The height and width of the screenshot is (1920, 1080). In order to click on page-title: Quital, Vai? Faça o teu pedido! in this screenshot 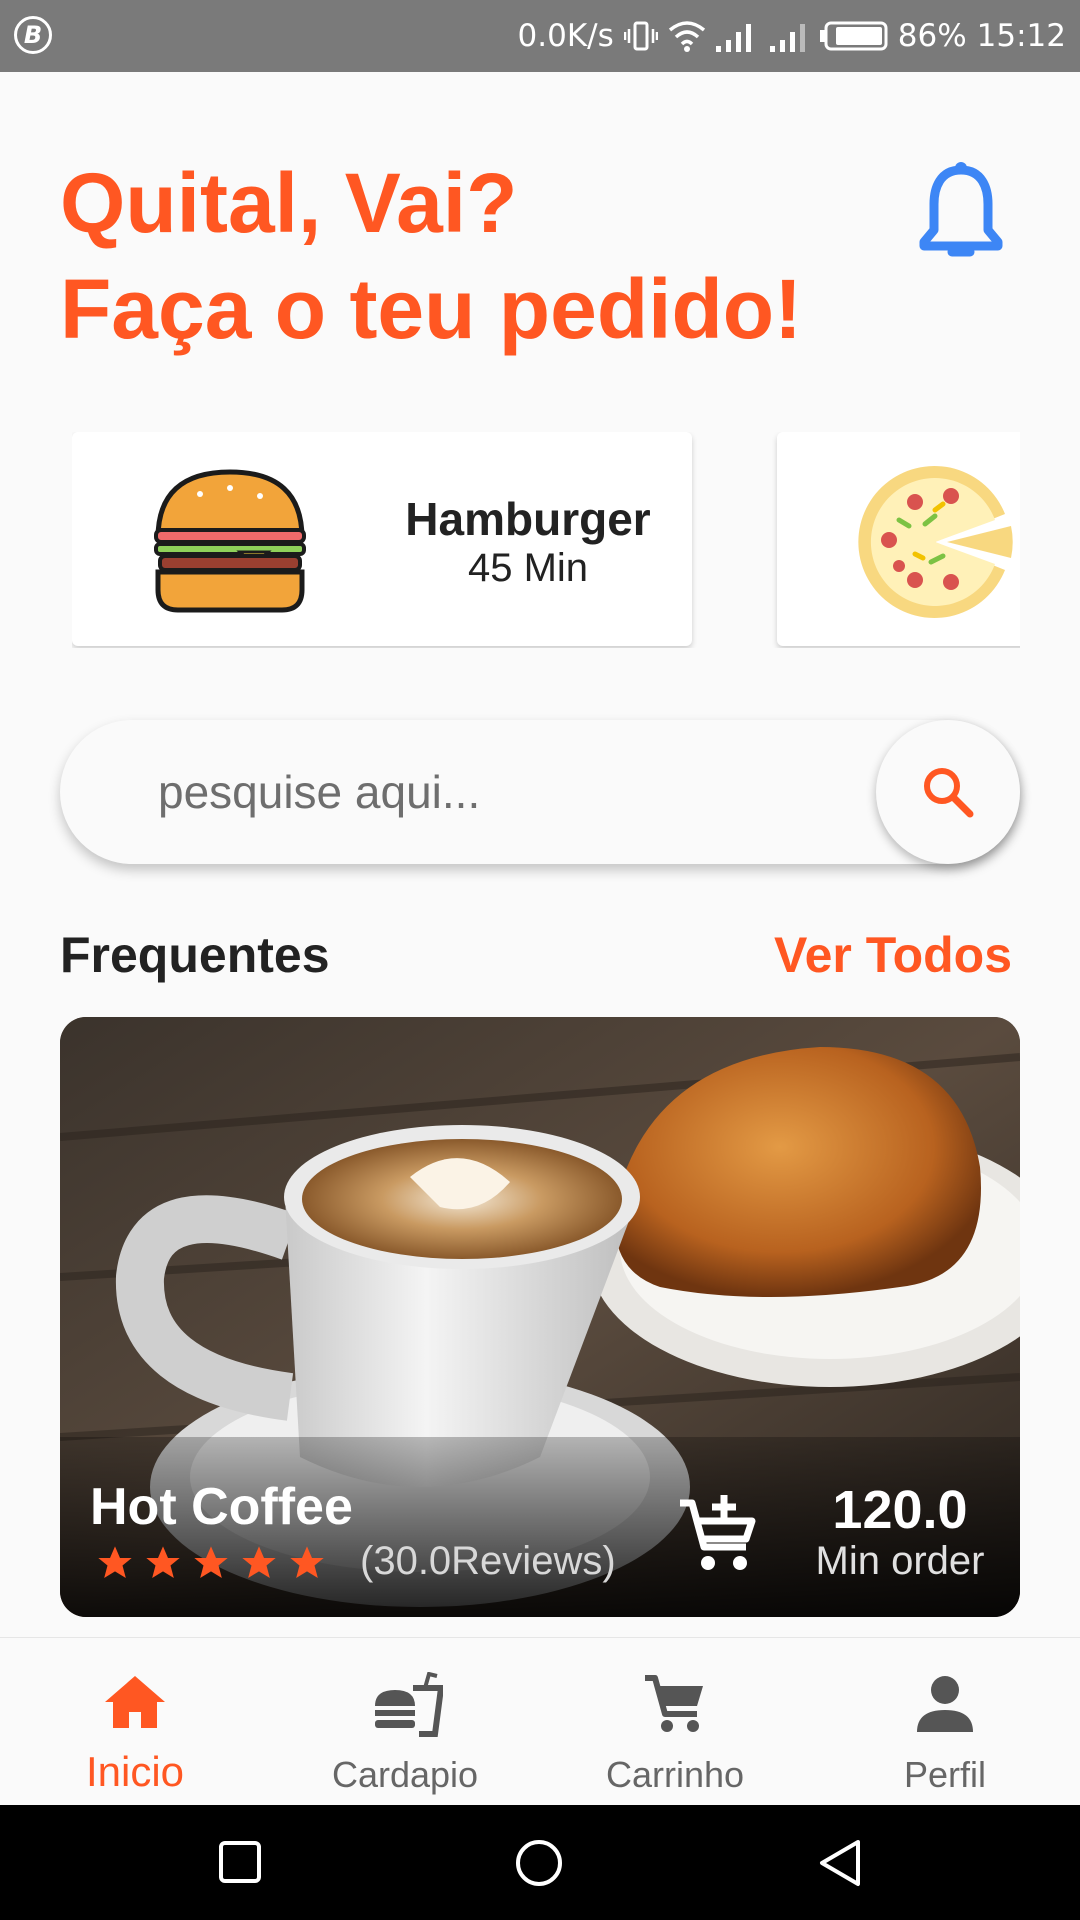, I will do `click(431, 256)`.